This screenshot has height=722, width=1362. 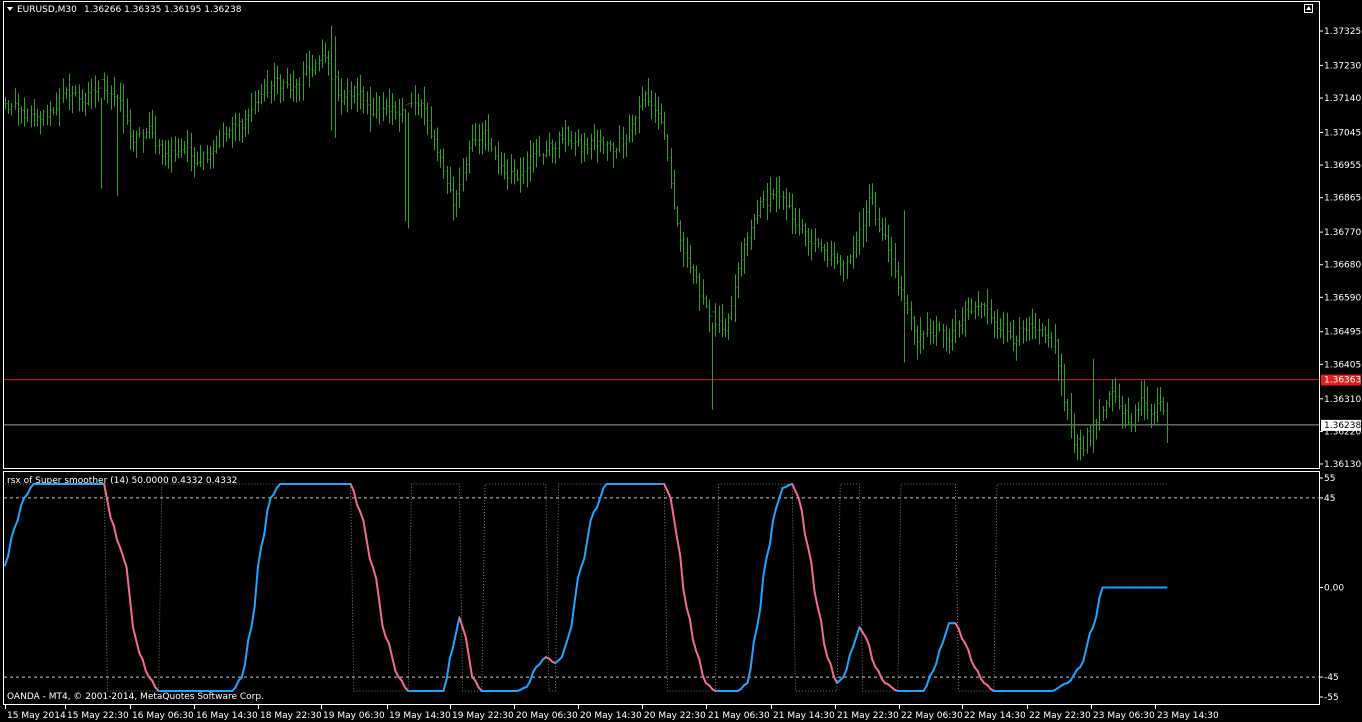 What do you see at coordinates (163, 10) in the screenshot?
I see `symbol-ohlc: 1.36266 1.36335 1.36195 1.36238` at bounding box center [163, 10].